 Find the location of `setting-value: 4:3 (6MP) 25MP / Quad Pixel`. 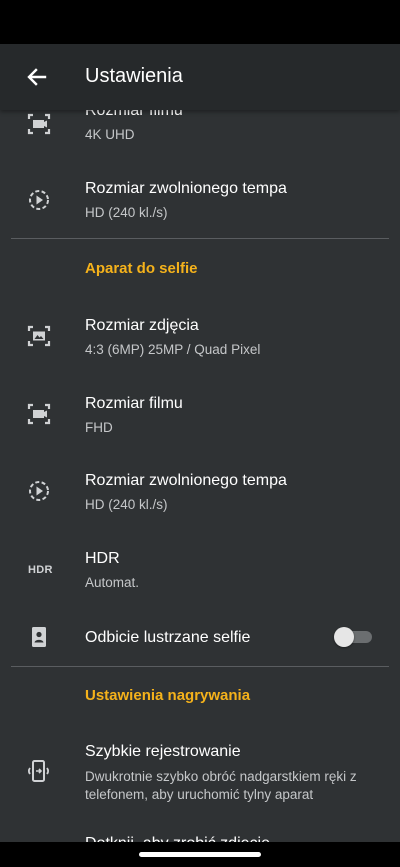

setting-value: 4:3 (6MP) 25MP / Quad Pixel is located at coordinates (173, 349).